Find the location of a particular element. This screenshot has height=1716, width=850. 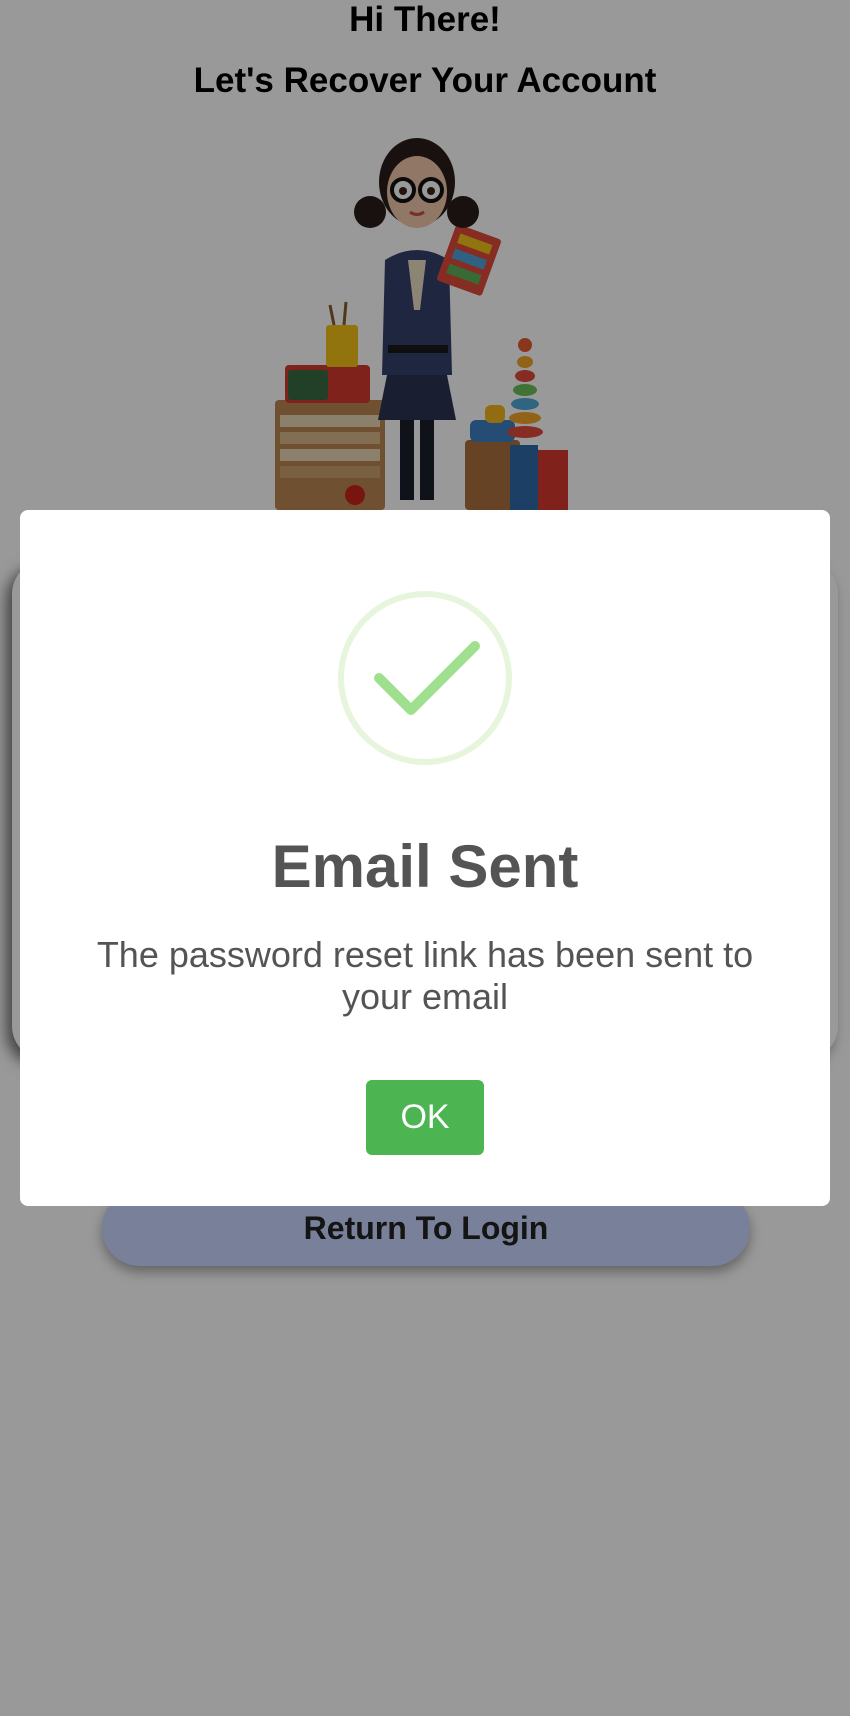

ok-button: OK is located at coordinates (425, 1117).